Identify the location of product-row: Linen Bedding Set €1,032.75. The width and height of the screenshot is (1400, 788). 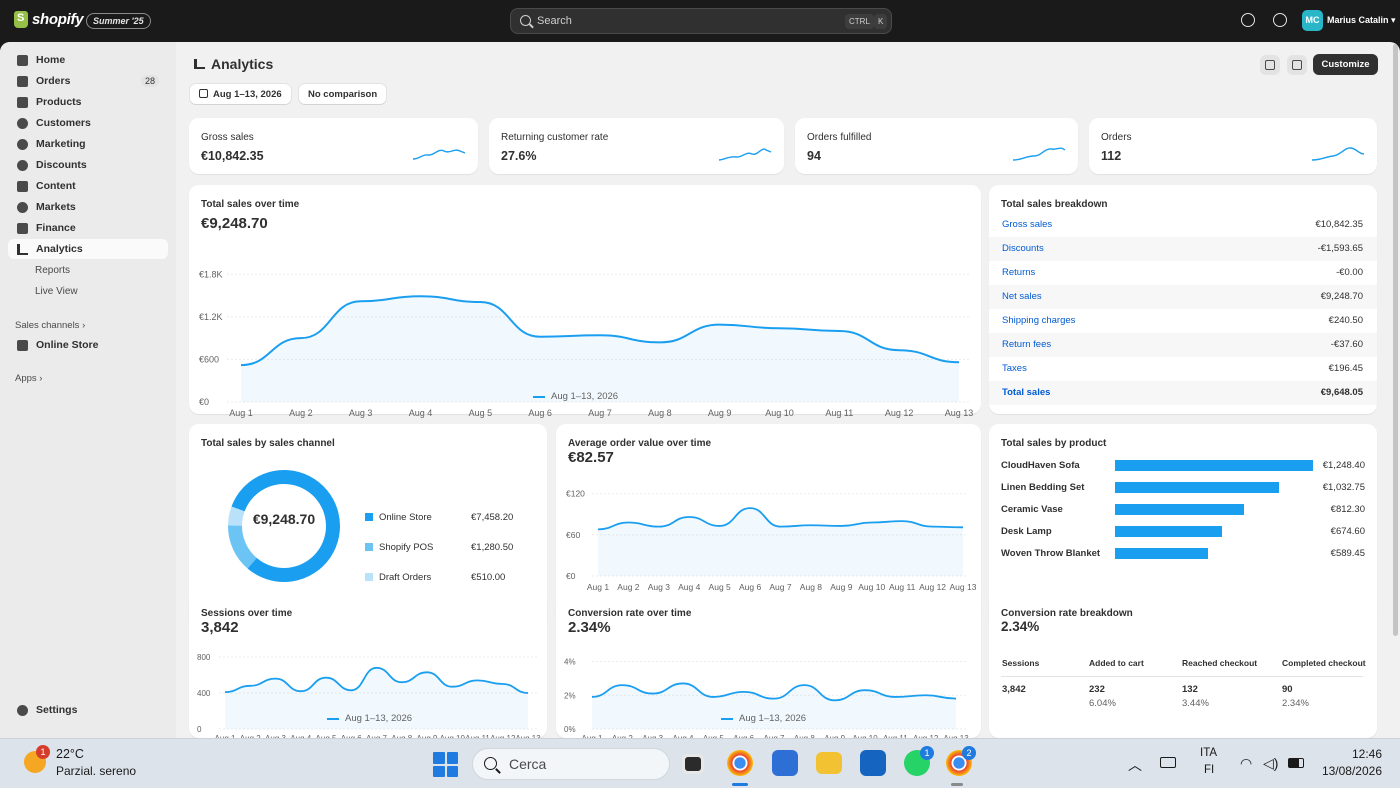
(1183, 488).